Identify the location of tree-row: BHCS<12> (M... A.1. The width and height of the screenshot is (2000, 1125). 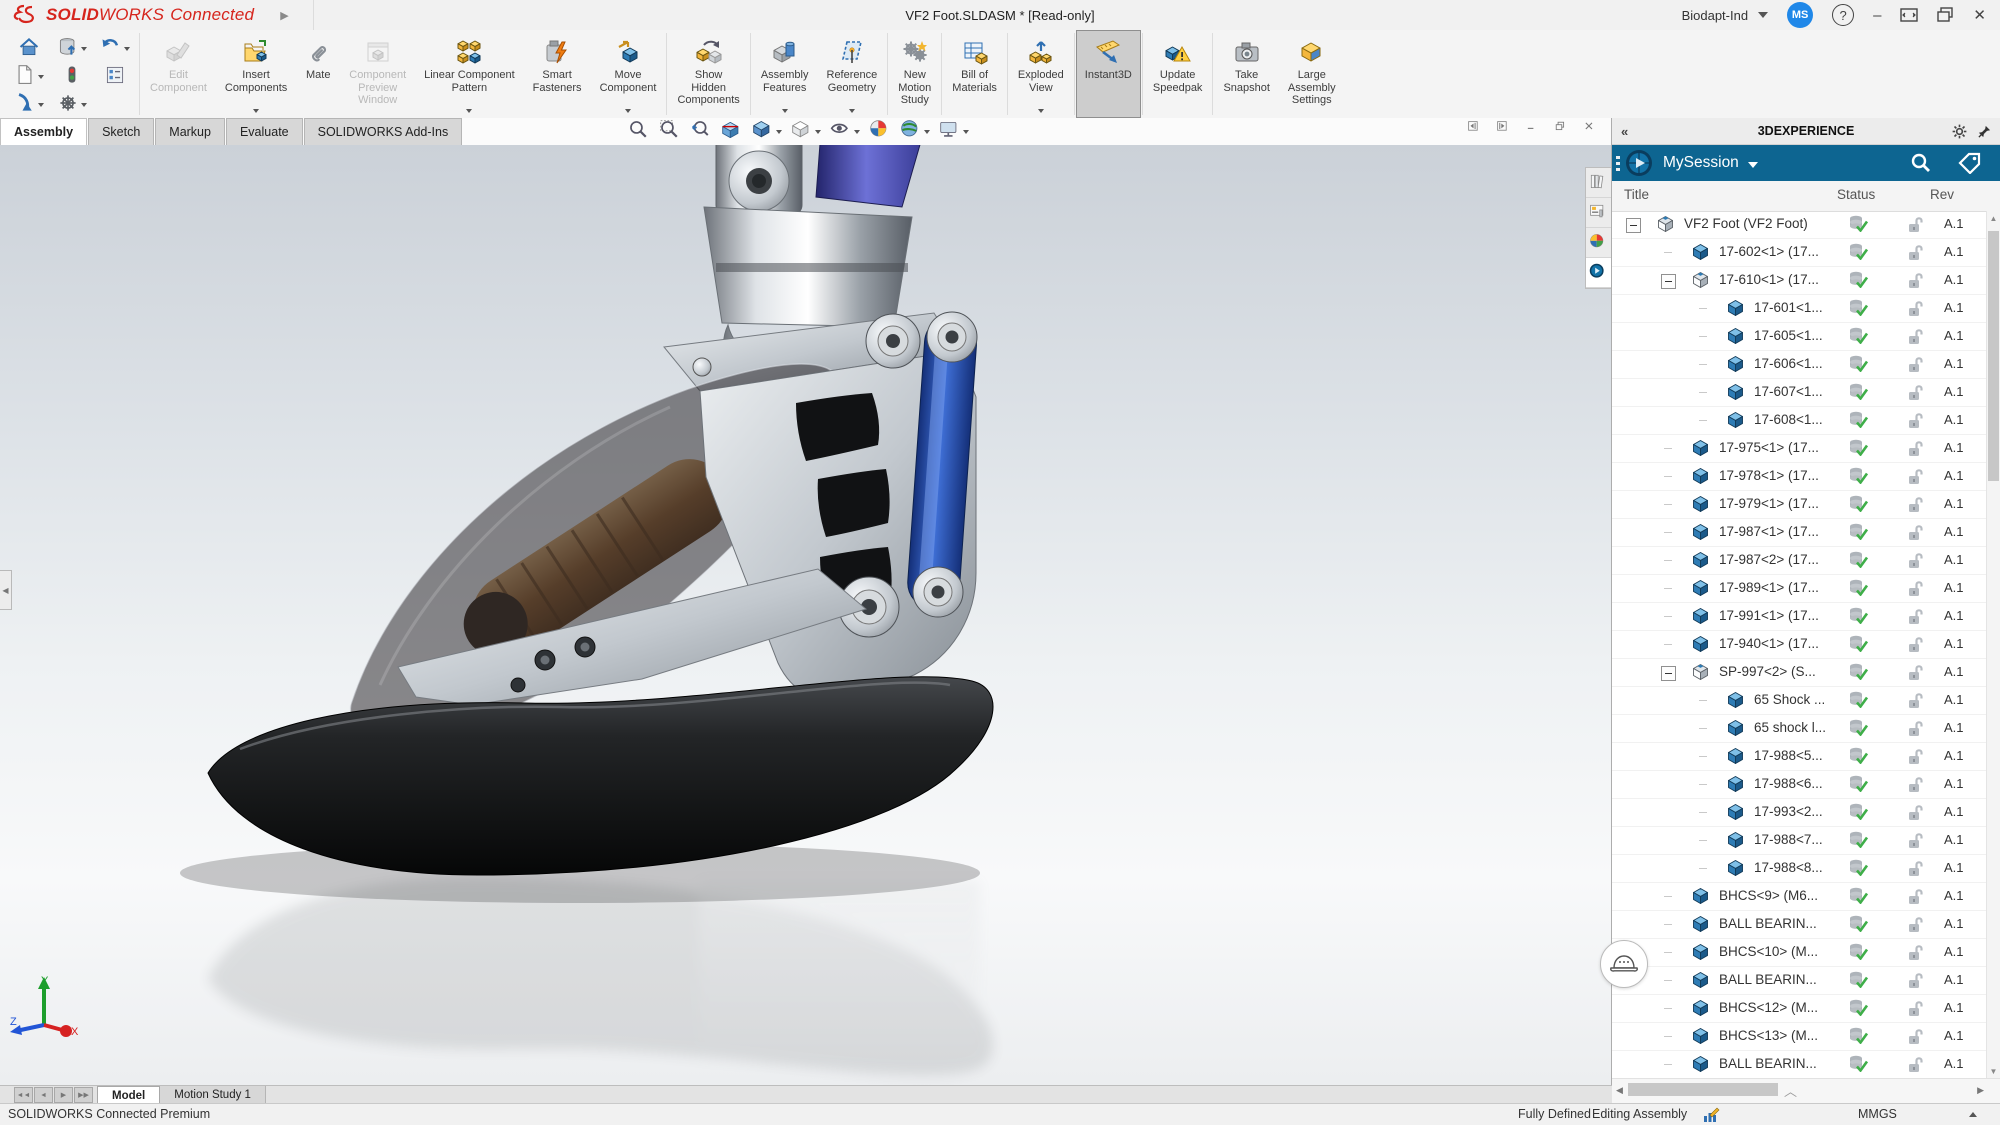
(1806, 1009).